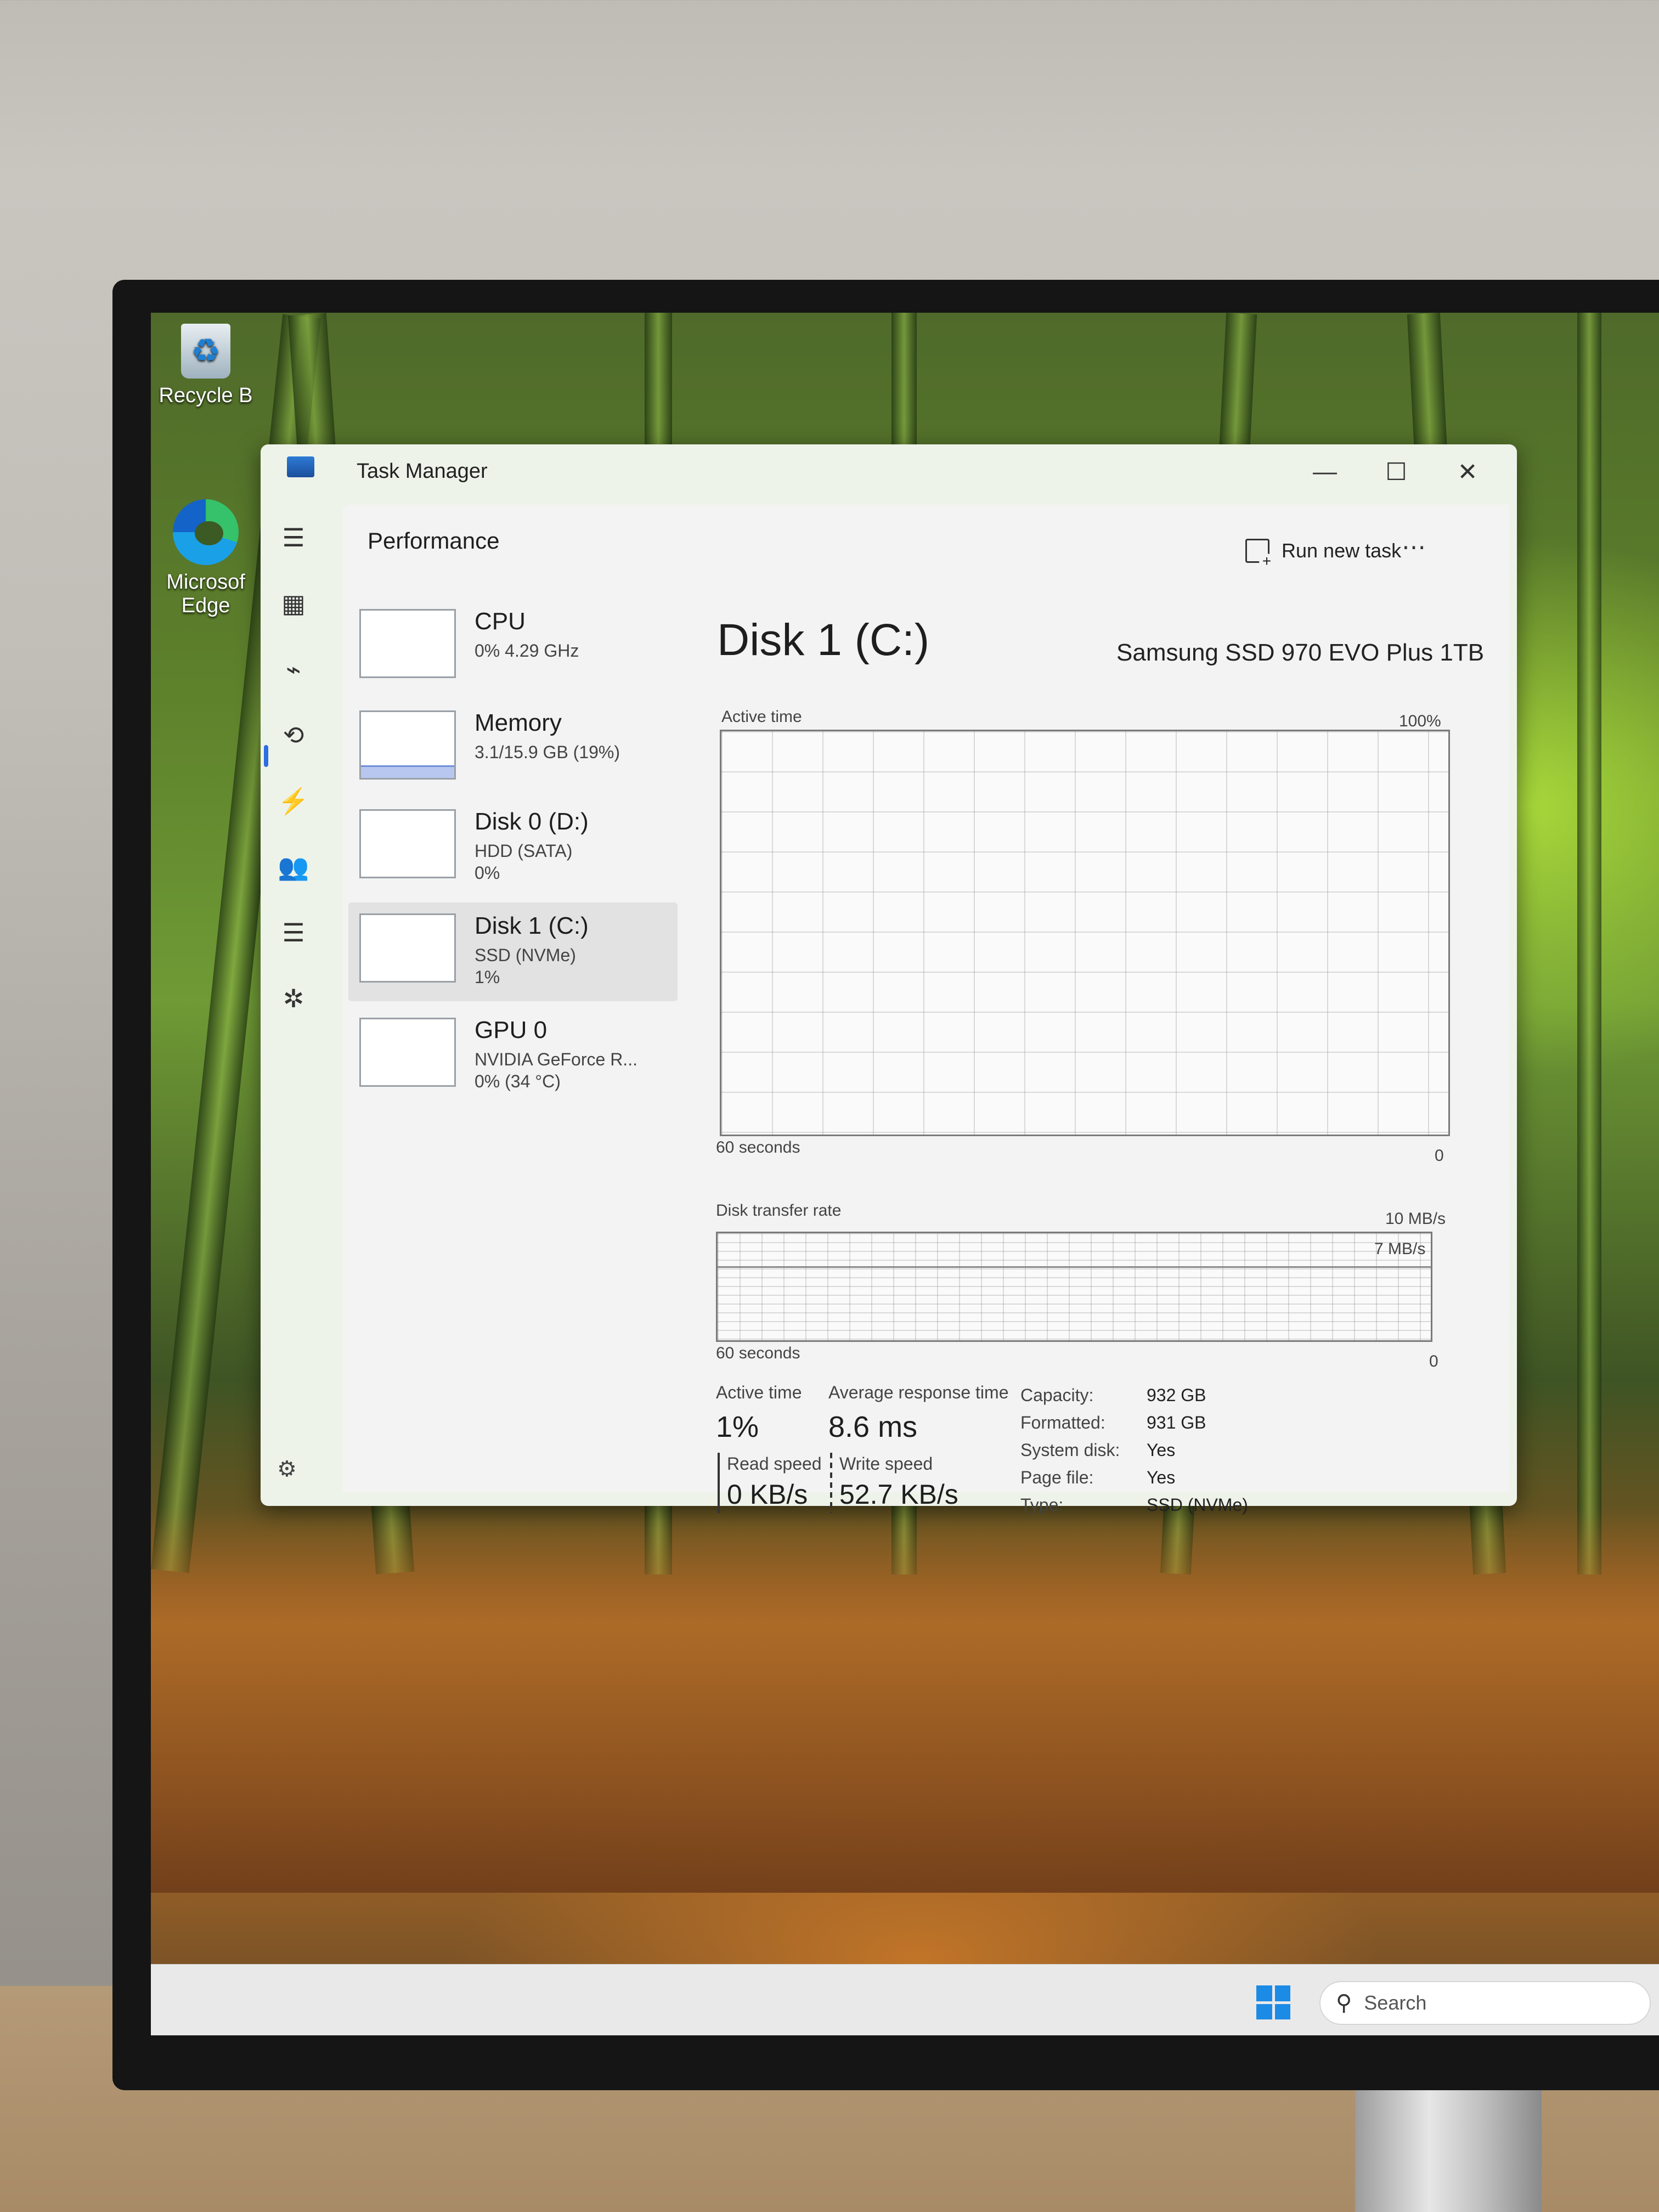 This screenshot has width=1659, height=2212. I want to click on device-item-gpu0: GPU 0 NVIDIA GeForce R... 0% (34 °C), so click(513, 1056).